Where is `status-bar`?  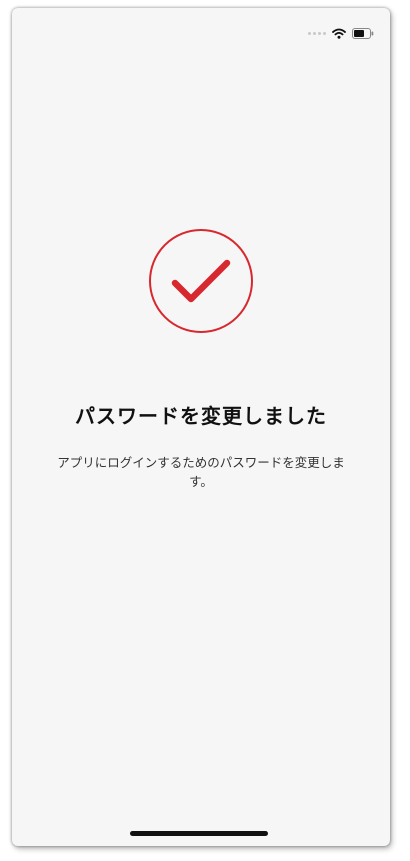 status-bar is located at coordinates (341, 33).